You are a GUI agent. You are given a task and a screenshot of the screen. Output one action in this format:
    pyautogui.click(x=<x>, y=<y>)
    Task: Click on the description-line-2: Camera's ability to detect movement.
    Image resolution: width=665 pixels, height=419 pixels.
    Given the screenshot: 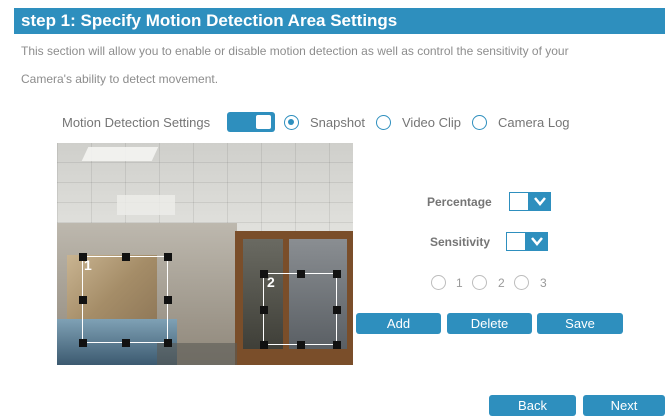 What is the action you would take?
    pyautogui.click(x=120, y=79)
    